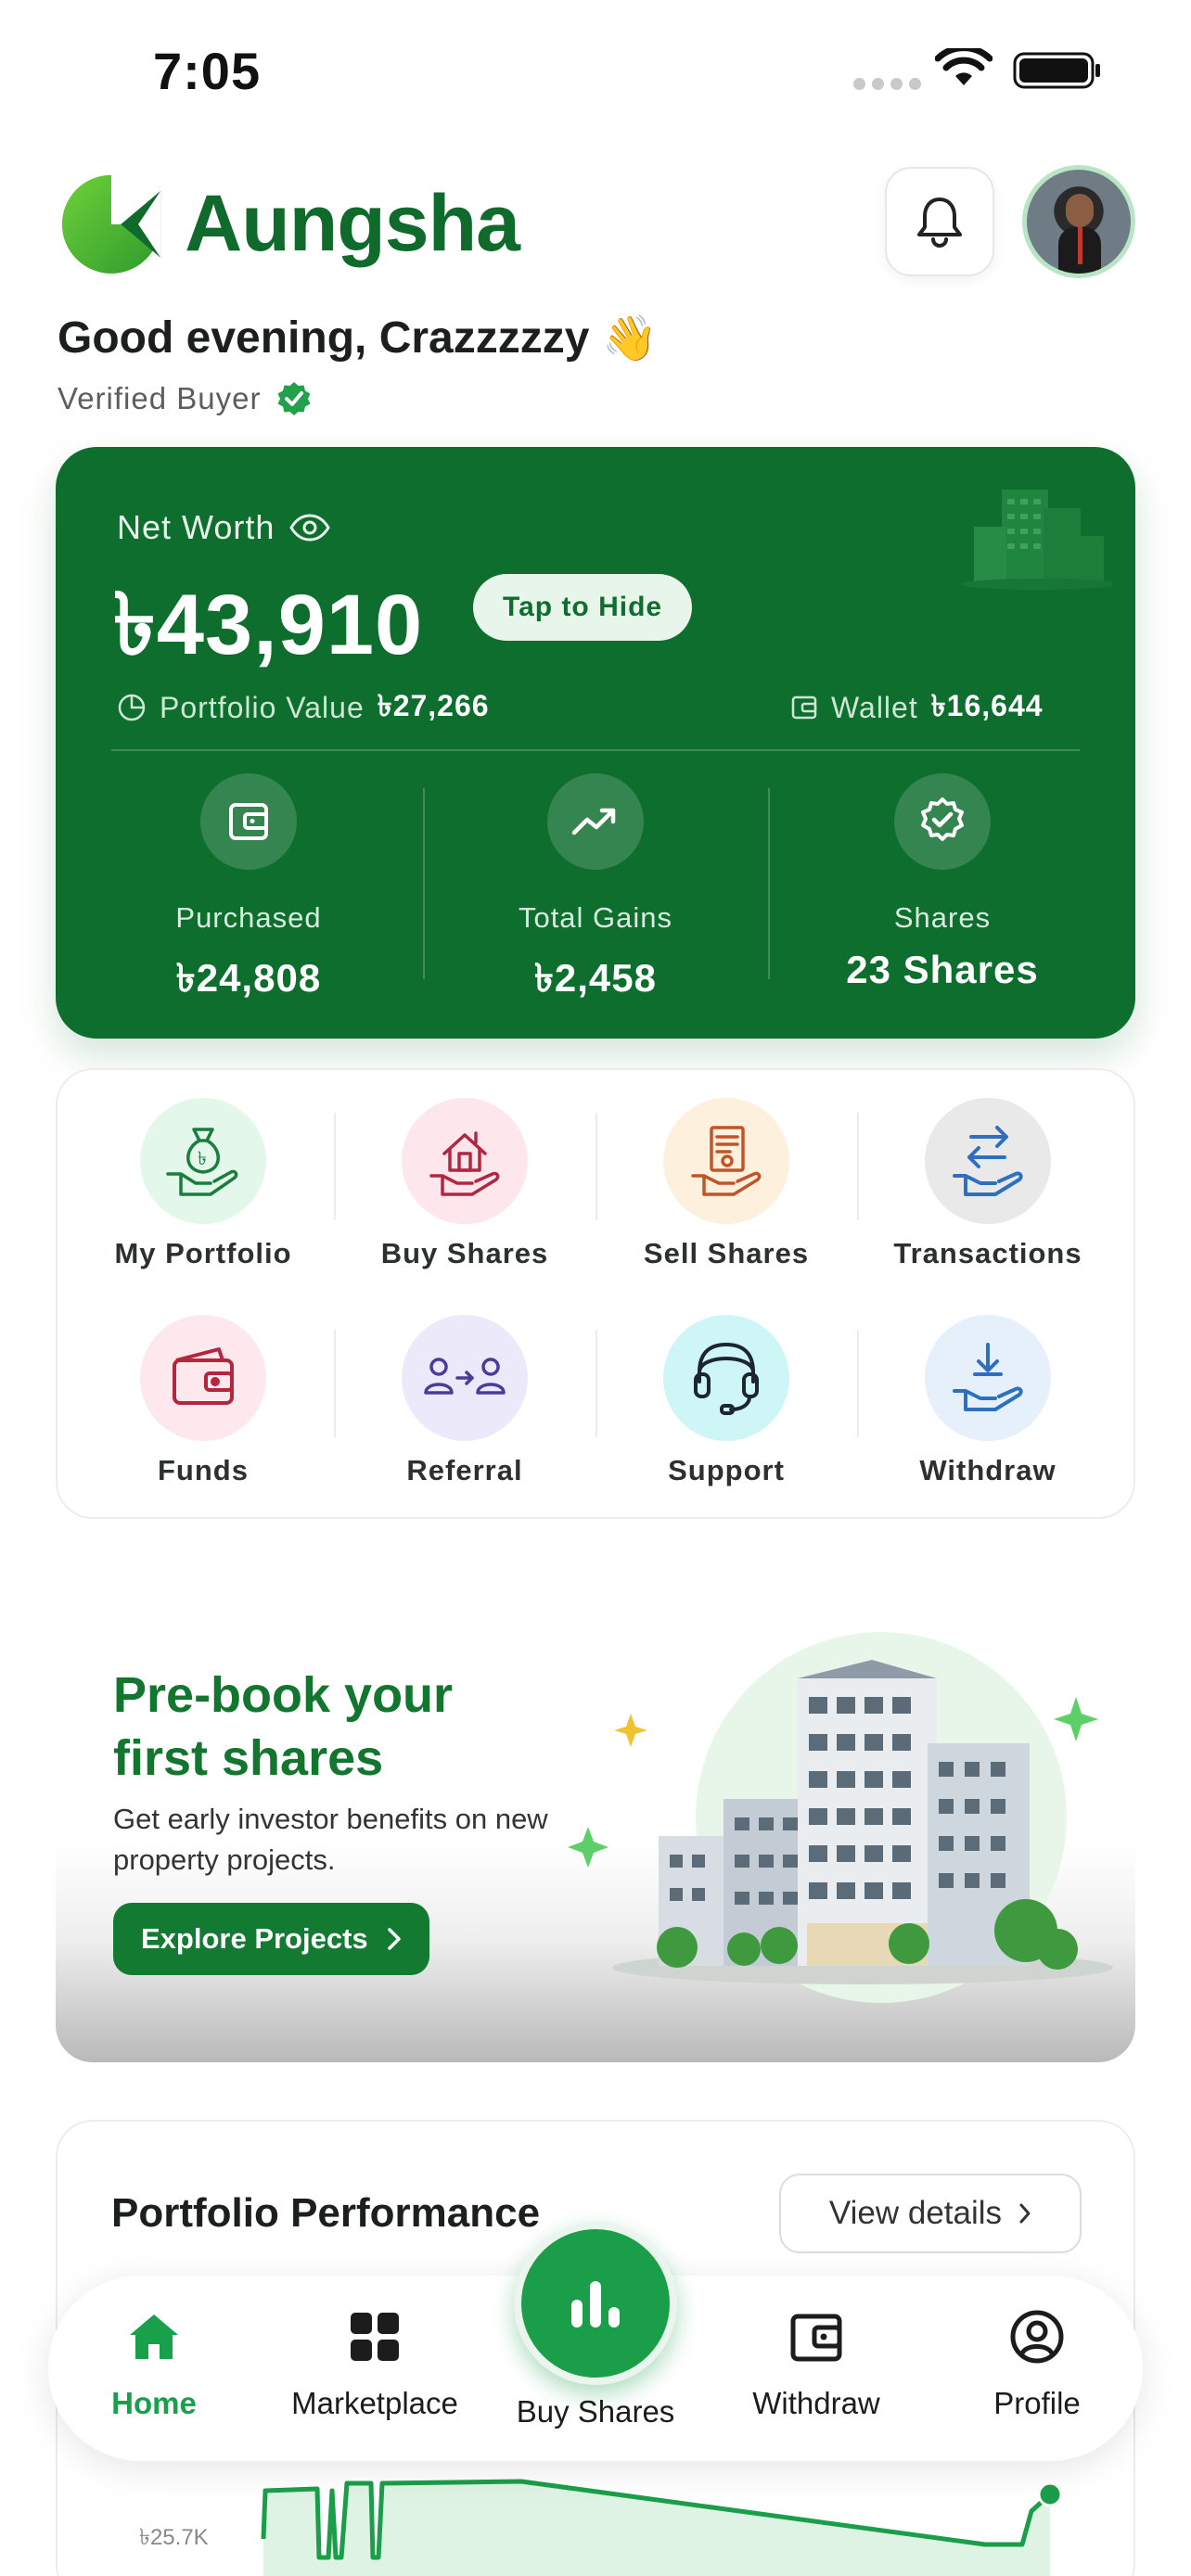 The width and height of the screenshot is (1191, 2576). What do you see at coordinates (988, 1378) in the screenshot?
I see `withdraw-hand-icon` at bounding box center [988, 1378].